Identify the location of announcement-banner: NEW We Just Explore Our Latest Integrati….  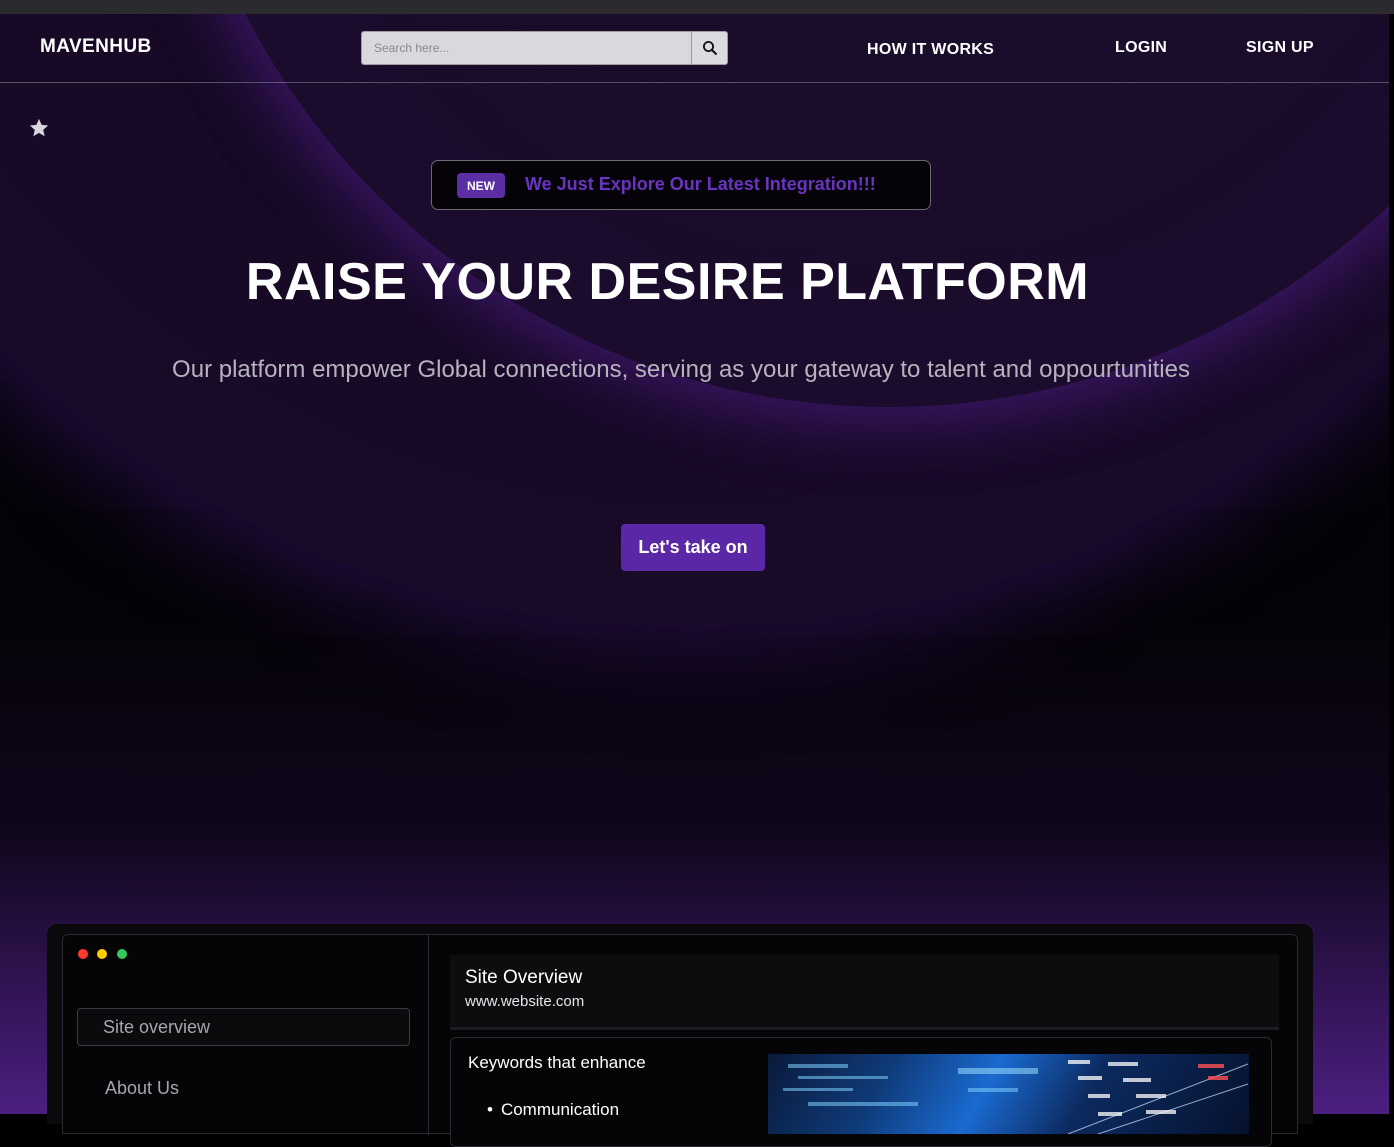
(681, 185).